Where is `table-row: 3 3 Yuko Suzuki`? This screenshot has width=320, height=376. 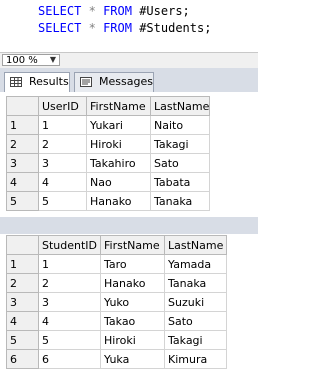 table-row: 3 3 Yuko Suzuki is located at coordinates (116, 302).